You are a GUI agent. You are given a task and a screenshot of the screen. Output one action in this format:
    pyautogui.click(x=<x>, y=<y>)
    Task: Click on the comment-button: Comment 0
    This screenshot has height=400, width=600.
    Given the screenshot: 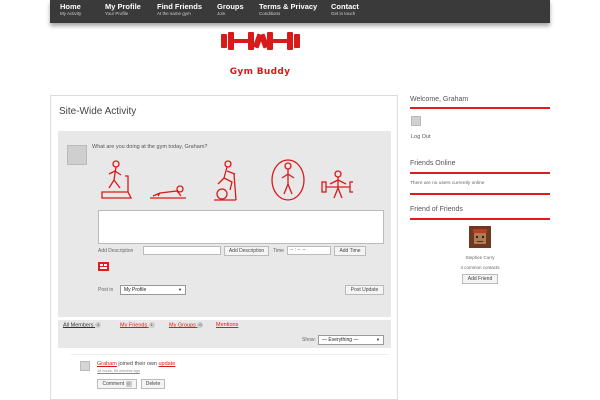 What is the action you would take?
    pyautogui.click(x=117, y=384)
    